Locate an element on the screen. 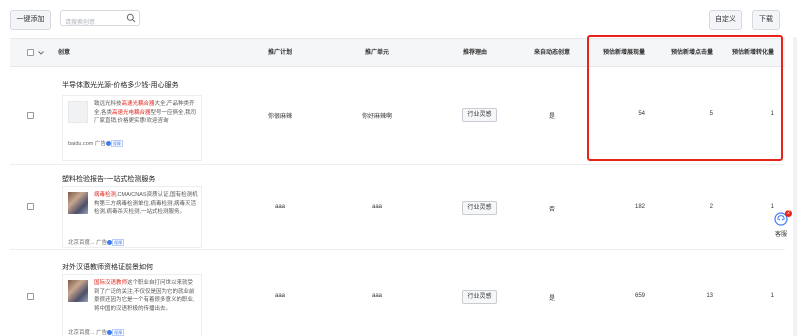 The height and width of the screenshot is (336, 800). creative-title: 对外汉语教师资格证前景如何 is located at coordinates (107, 267).